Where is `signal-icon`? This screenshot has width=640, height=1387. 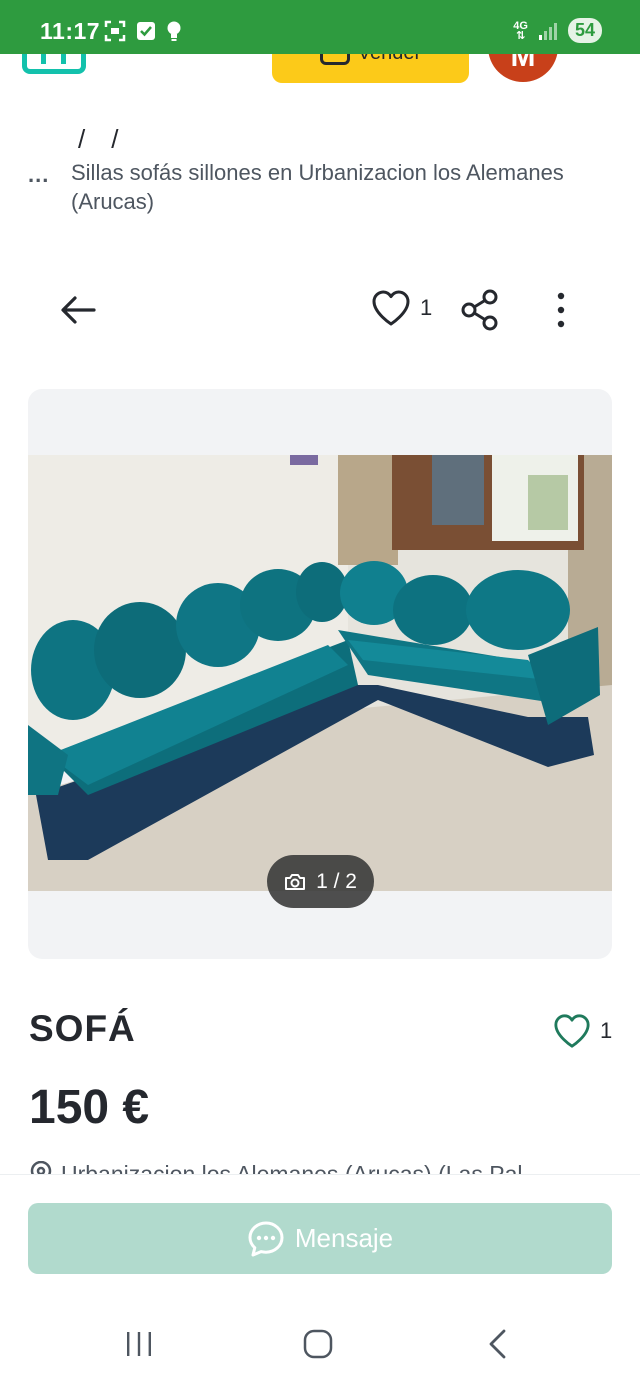
signal-icon is located at coordinates (547, 31).